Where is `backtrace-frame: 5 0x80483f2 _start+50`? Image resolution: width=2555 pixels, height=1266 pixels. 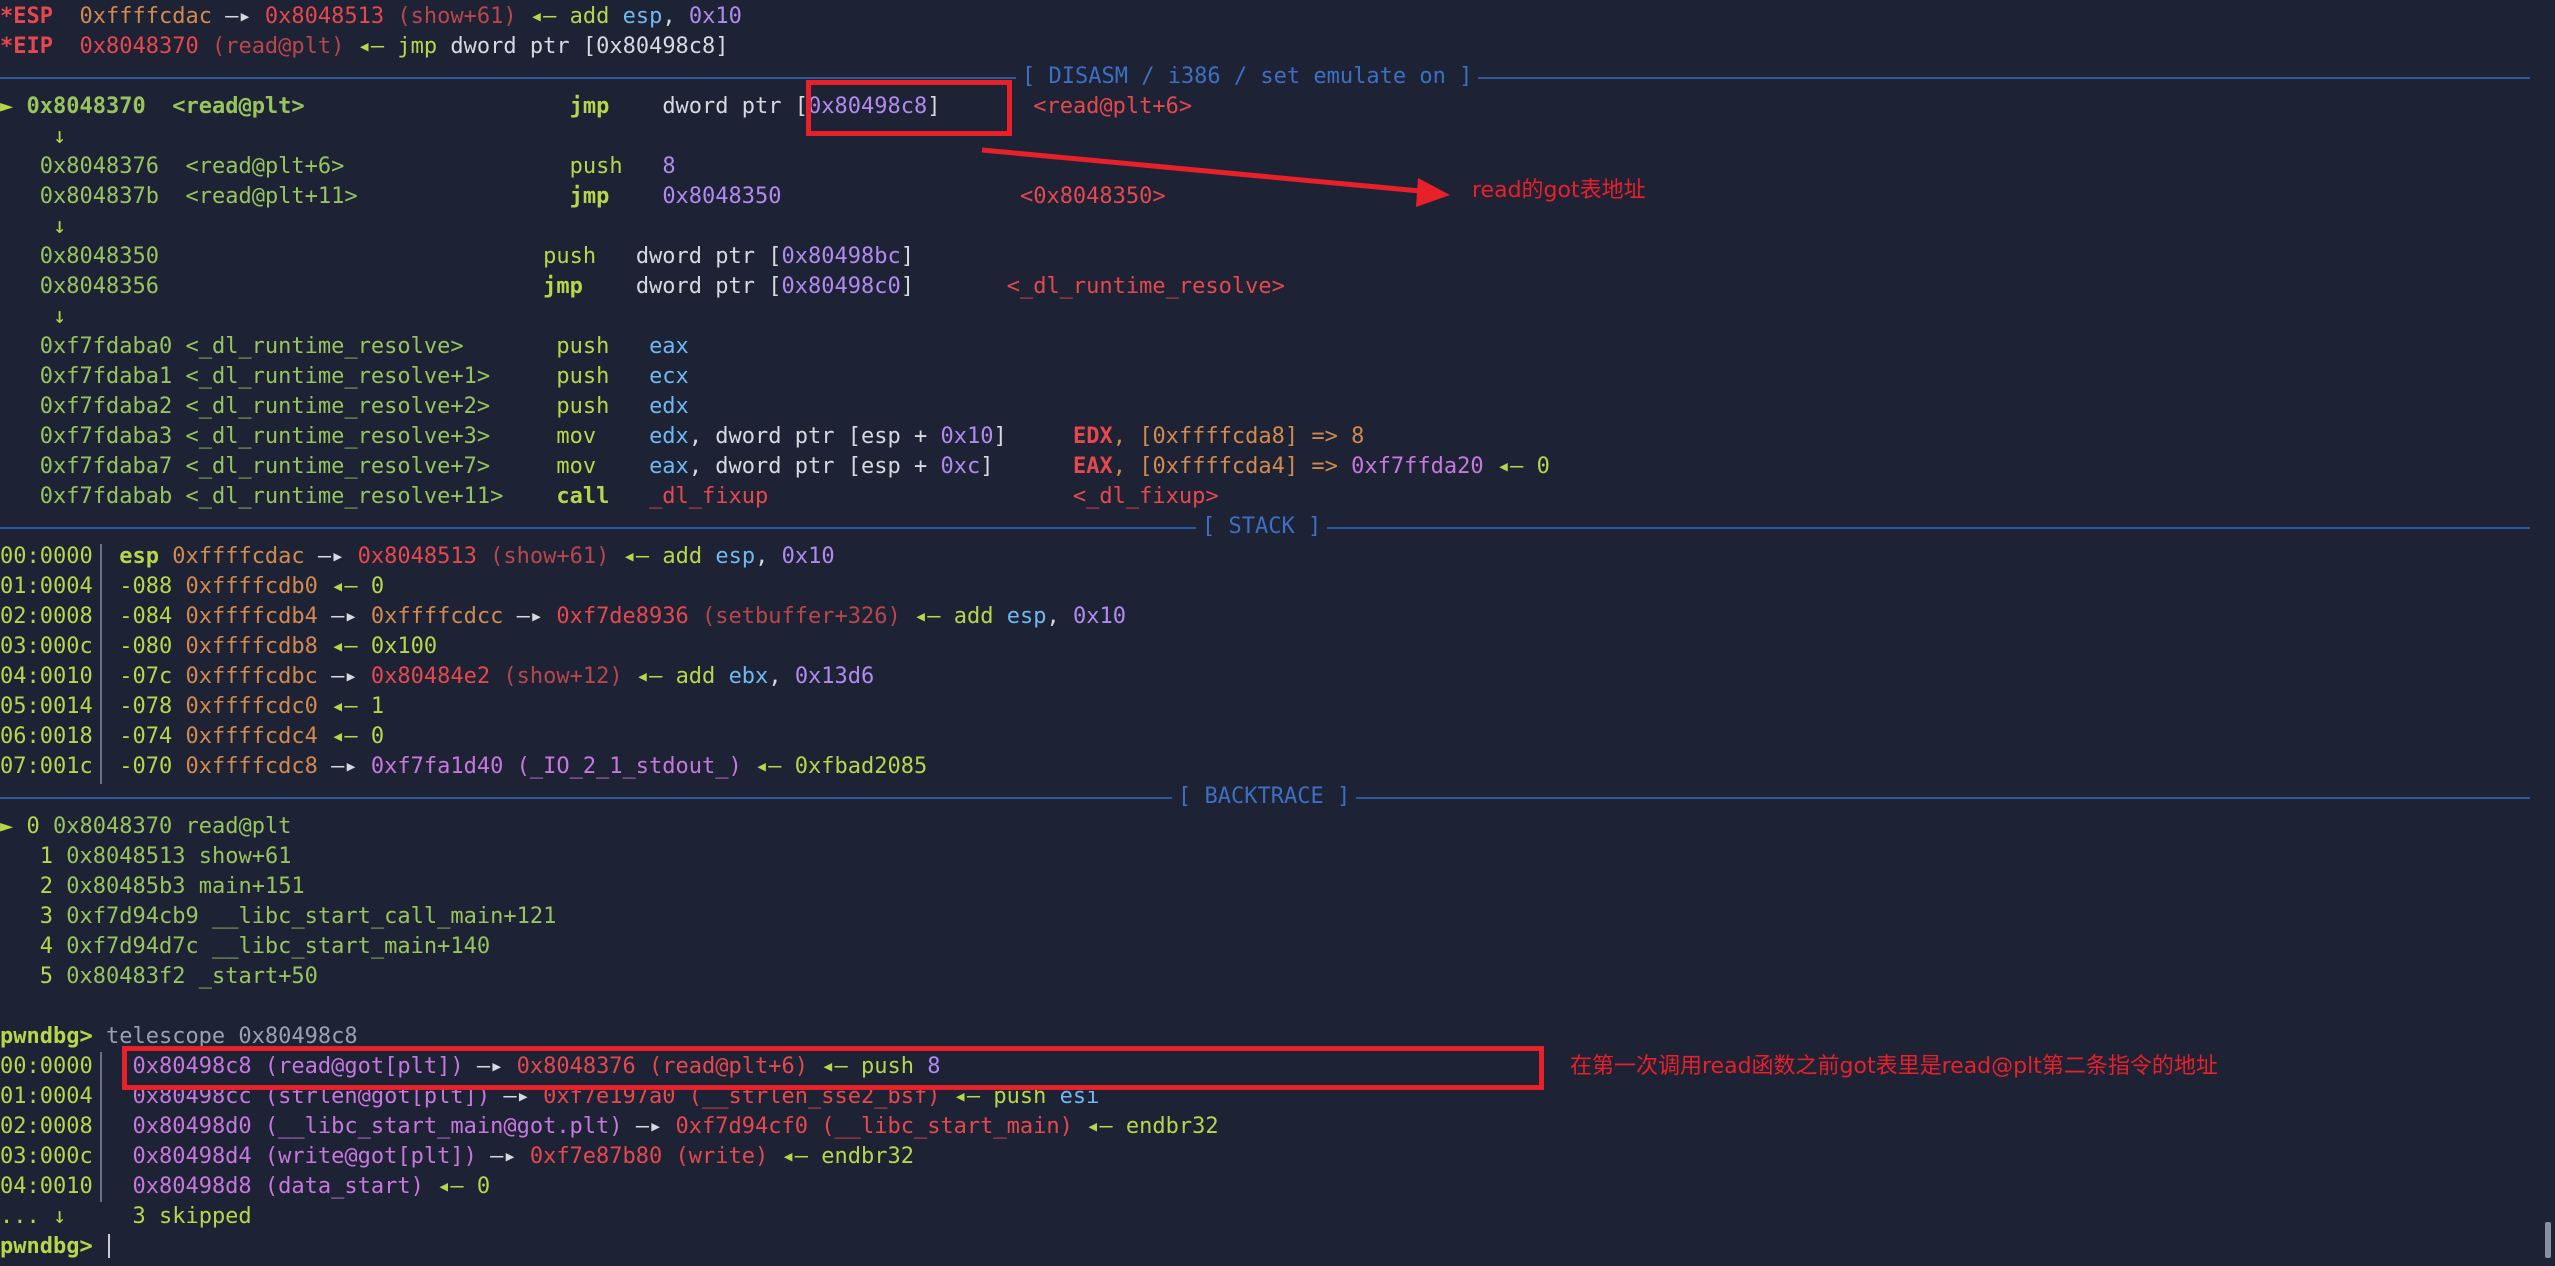
backtrace-frame: 5 0x80483f2 _start+50 is located at coordinates (178, 976).